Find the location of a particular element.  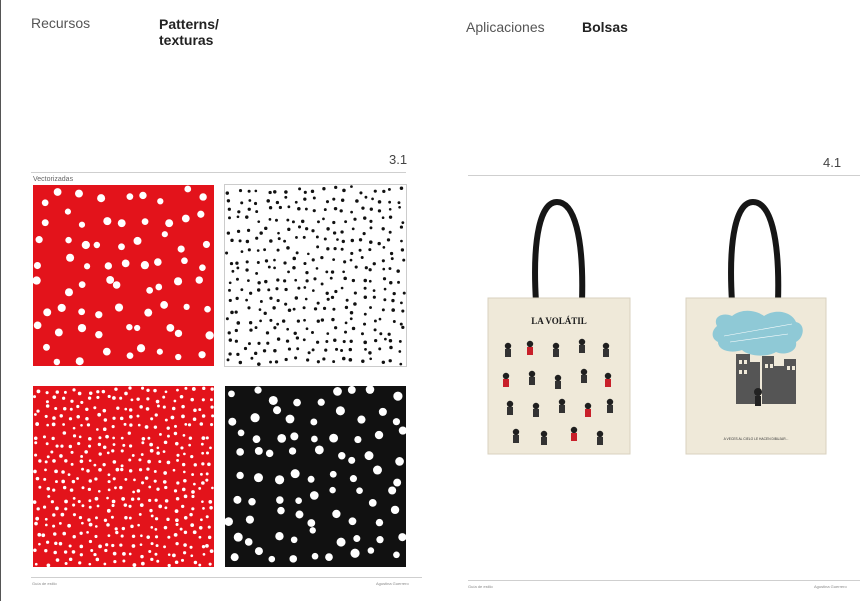

footer-left: Guía de estilo is located at coordinates (44, 583).